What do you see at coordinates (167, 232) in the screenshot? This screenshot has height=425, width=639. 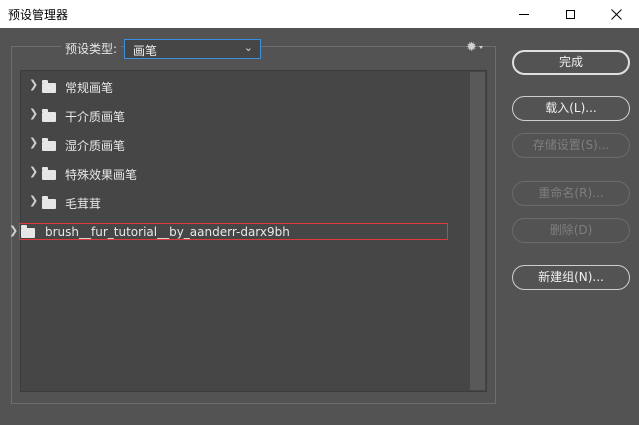 I see `list-item-label: brush__fur_tutorial__by_aanderr-darx9bh` at bounding box center [167, 232].